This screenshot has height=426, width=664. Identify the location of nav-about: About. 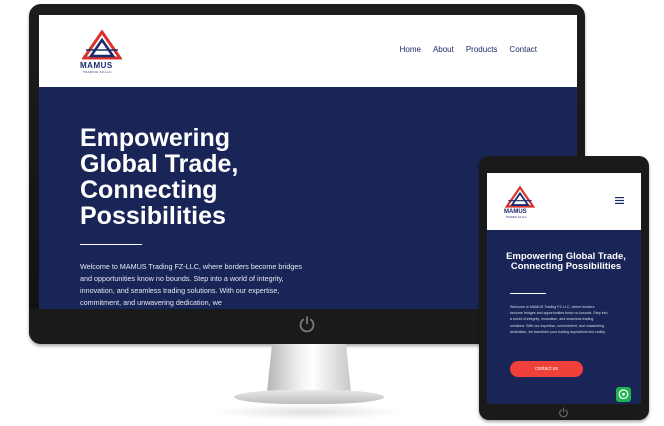
(443, 49).